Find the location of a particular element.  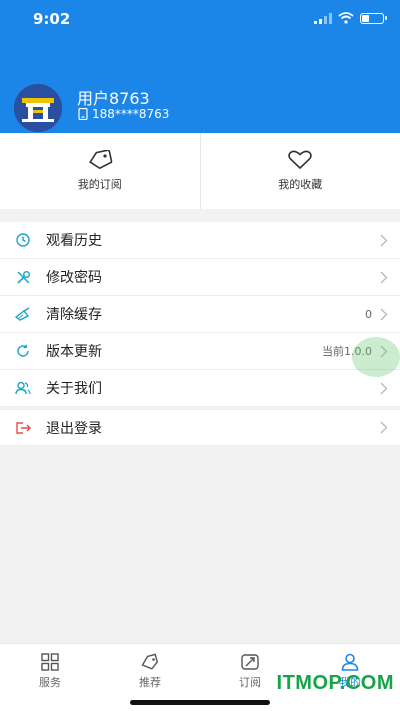

my-subscriptions-label: 我的订阅 is located at coordinates (99, 184).